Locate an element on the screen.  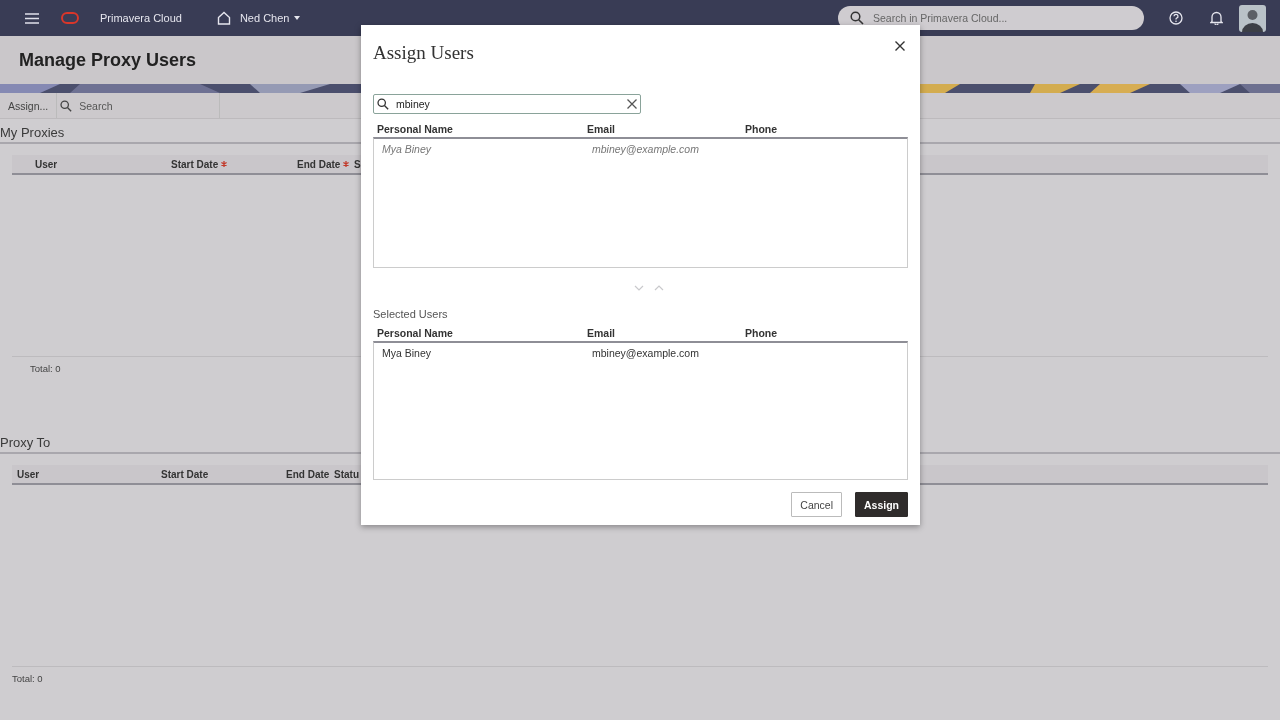
menu-button is located at coordinates (32, 18).